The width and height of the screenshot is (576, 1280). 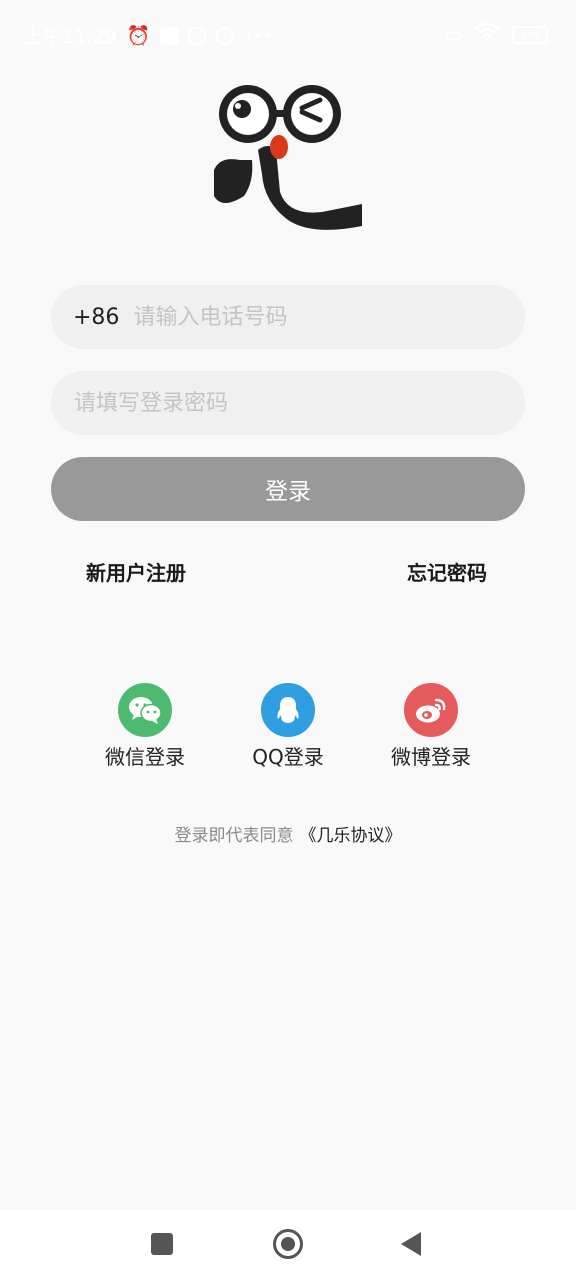 I want to click on agreement-text: 登录即代表同意 《几乐协议》, so click(x=288, y=833).